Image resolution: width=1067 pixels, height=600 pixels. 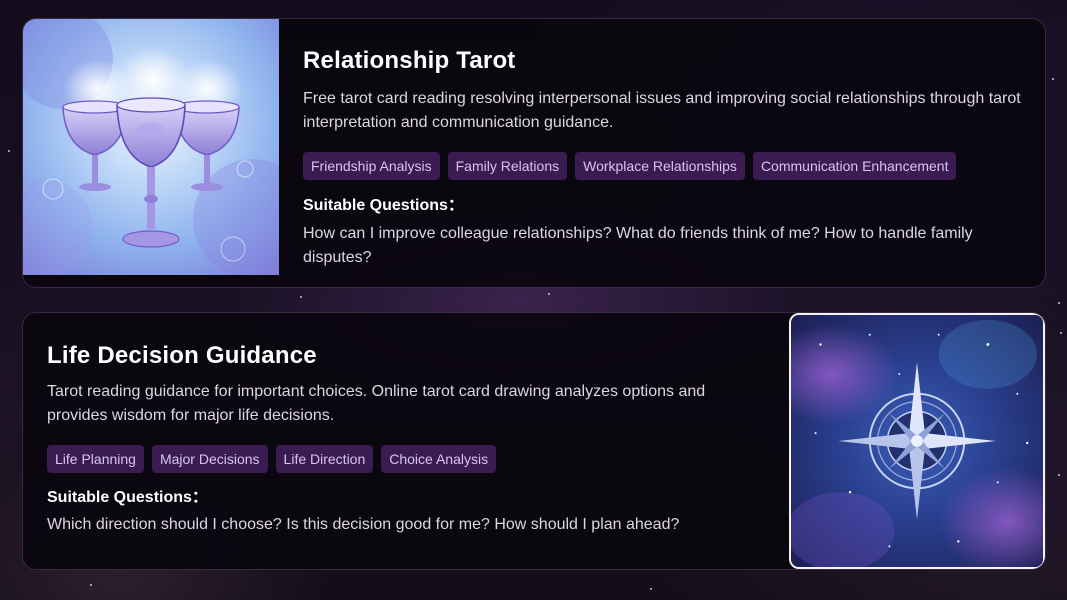 I want to click on tag-workplace-relationships: Workplace Relationships, so click(x=660, y=166).